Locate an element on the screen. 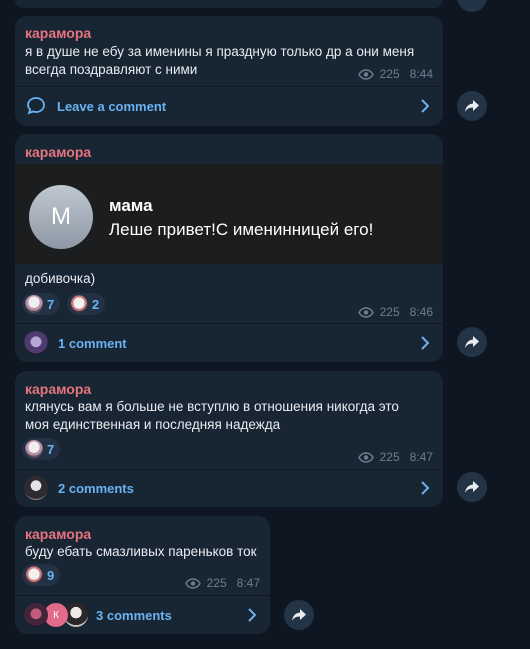 The image size is (530, 649). forwarded-screenshot: М мама Леше привет!С именинницей его! is located at coordinates (229, 214).